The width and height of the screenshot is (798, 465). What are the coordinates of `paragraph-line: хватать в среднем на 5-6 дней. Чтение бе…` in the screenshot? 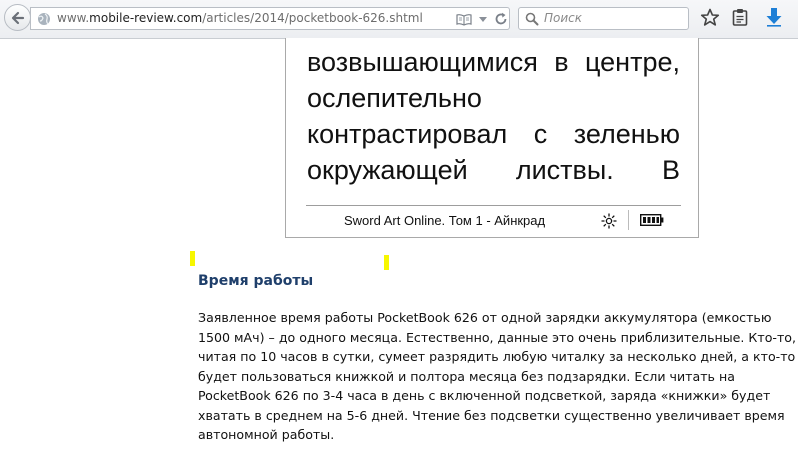 It's located at (491, 415).